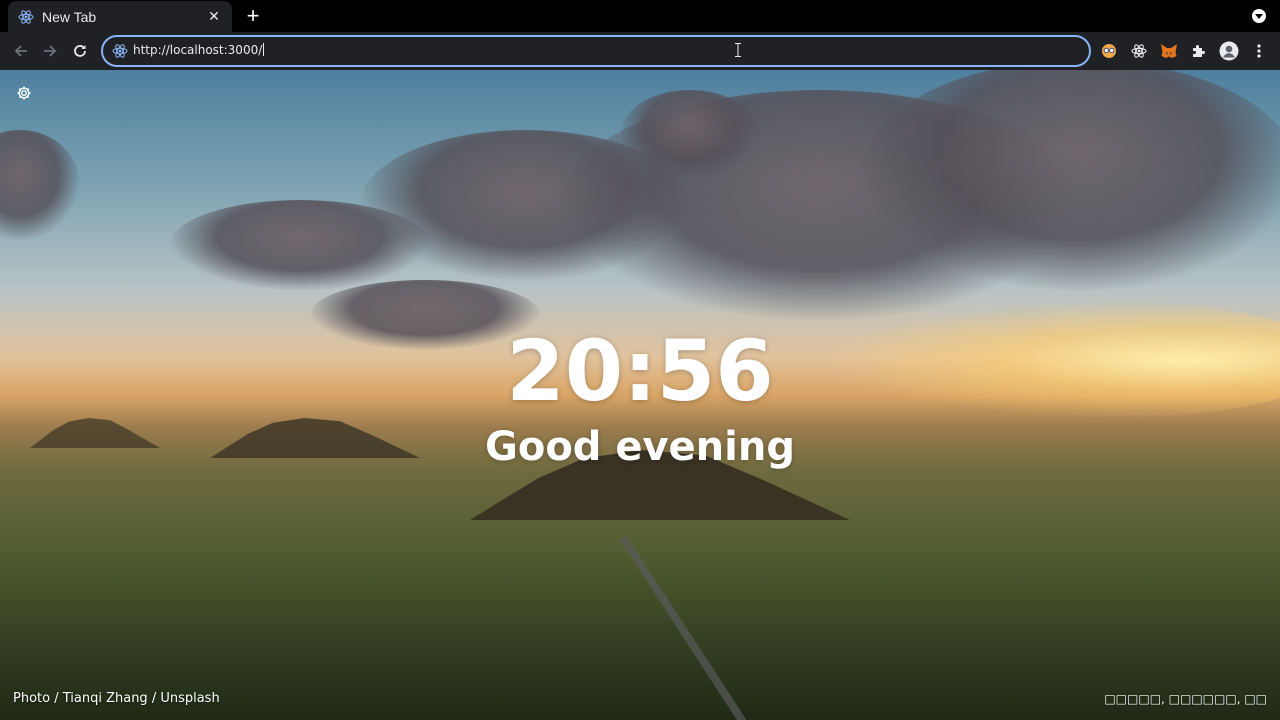 This screenshot has width=1280, height=720. What do you see at coordinates (80, 51) in the screenshot?
I see `reload-icon` at bounding box center [80, 51].